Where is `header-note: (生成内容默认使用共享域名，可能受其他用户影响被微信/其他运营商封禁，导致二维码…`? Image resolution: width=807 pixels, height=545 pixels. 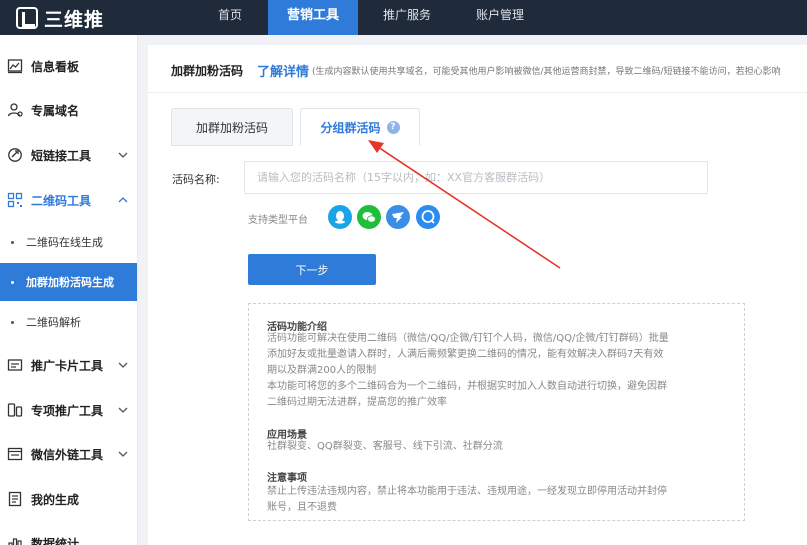
header-note: (生成内容默认使用共享域名，可能受其他用户影响被微信/其他运营商封禁，导致二维码… is located at coordinates (546, 72).